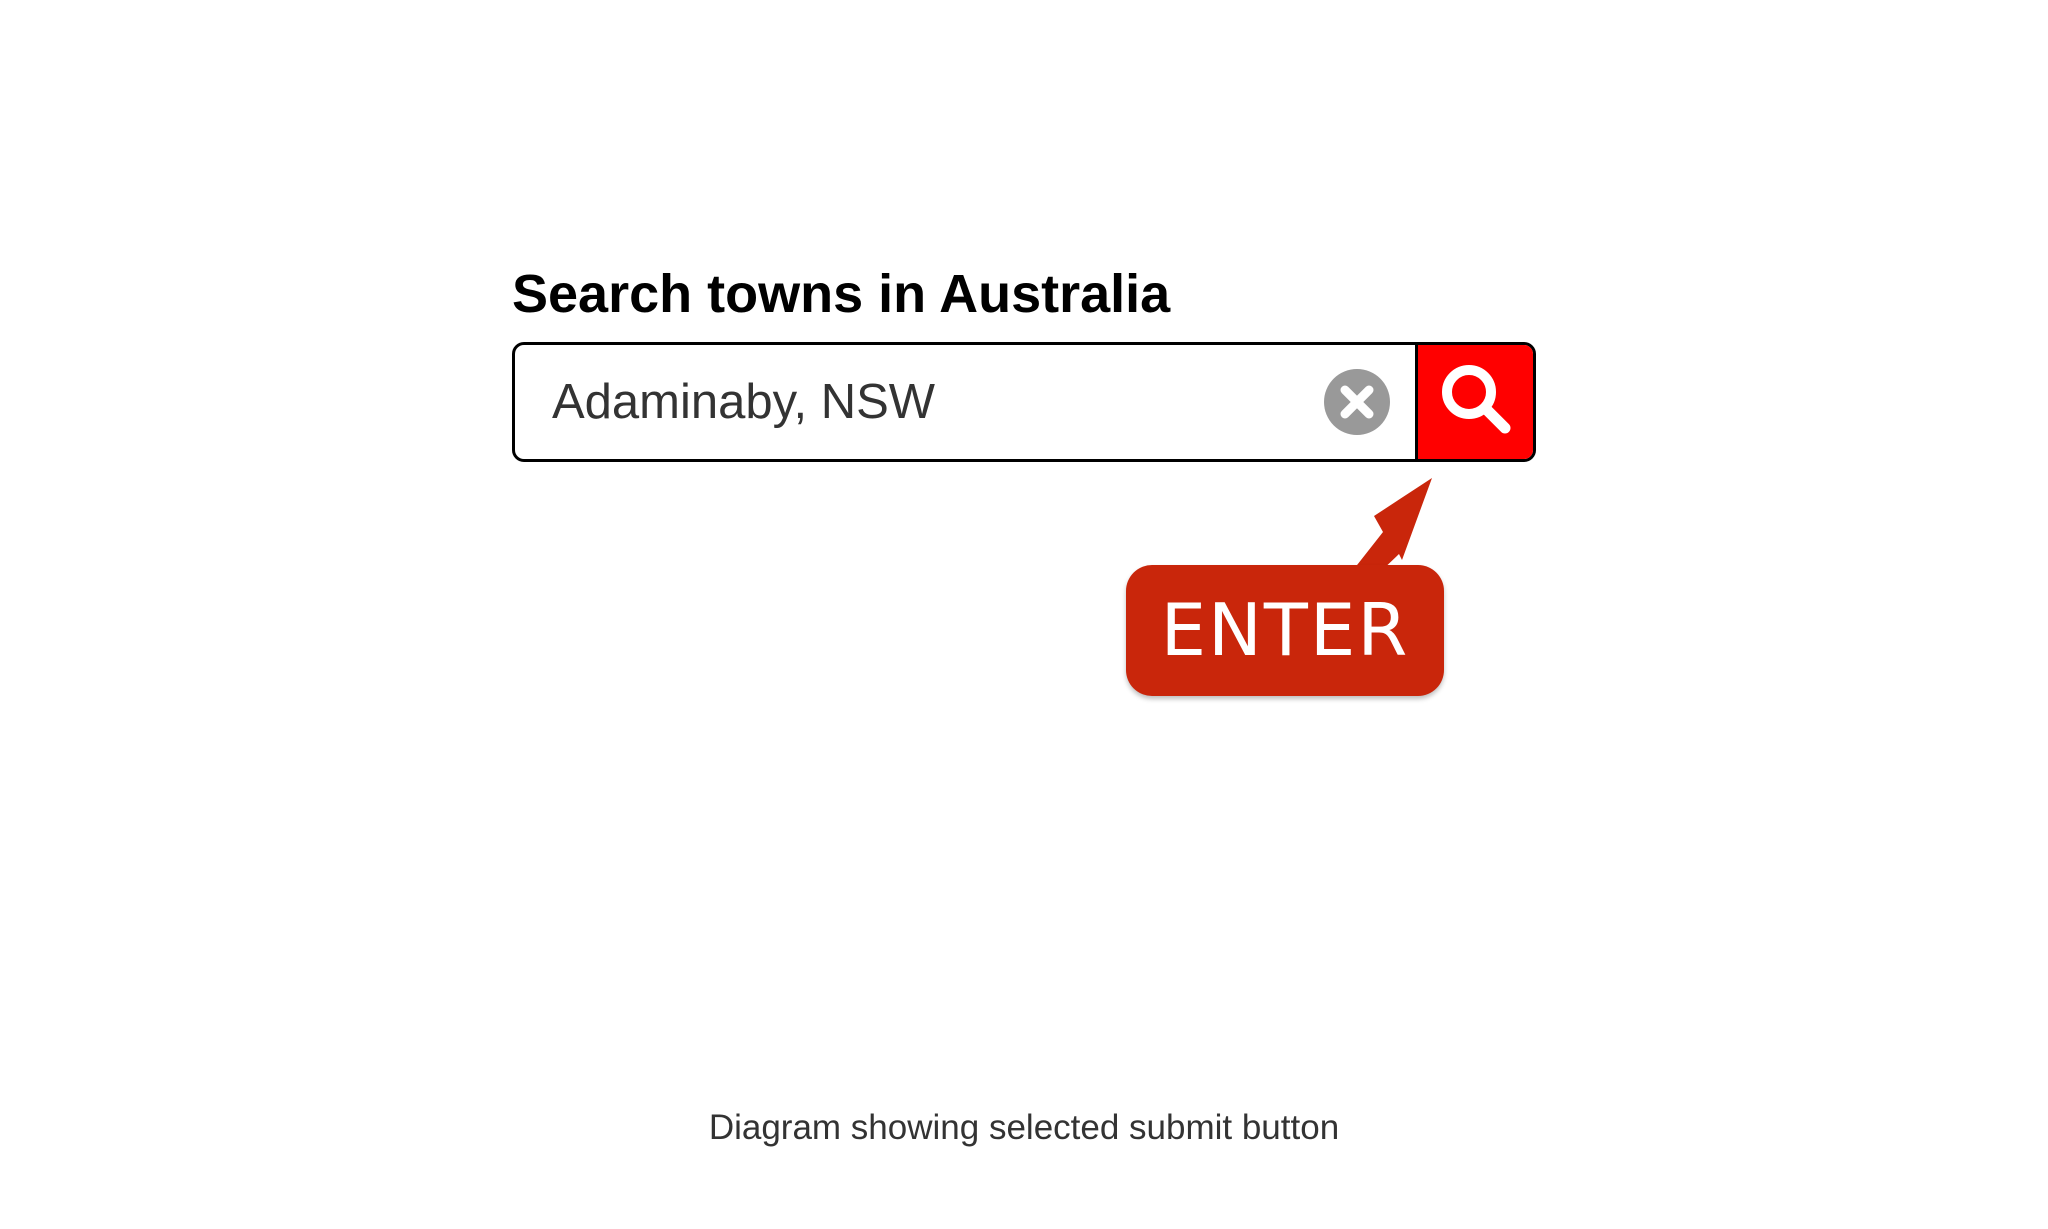 The image size is (2048, 1229). What do you see at coordinates (1285, 630) in the screenshot?
I see `enter-key-badge: ENTER` at bounding box center [1285, 630].